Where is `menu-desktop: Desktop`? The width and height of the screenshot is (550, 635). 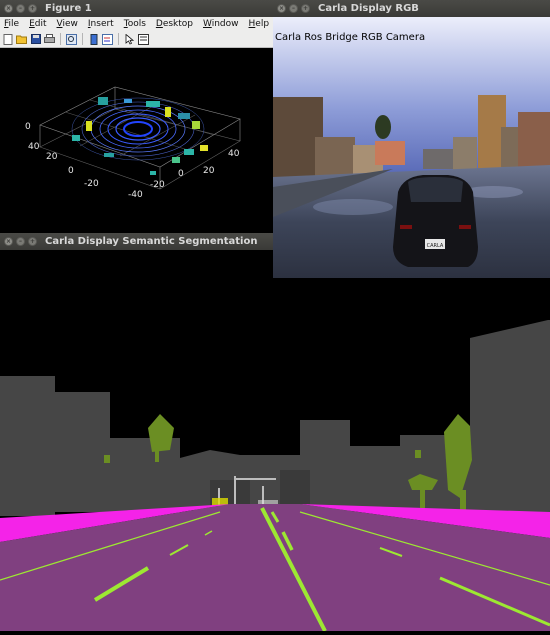
menu-desktop: Desktop is located at coordinates (174, 24).